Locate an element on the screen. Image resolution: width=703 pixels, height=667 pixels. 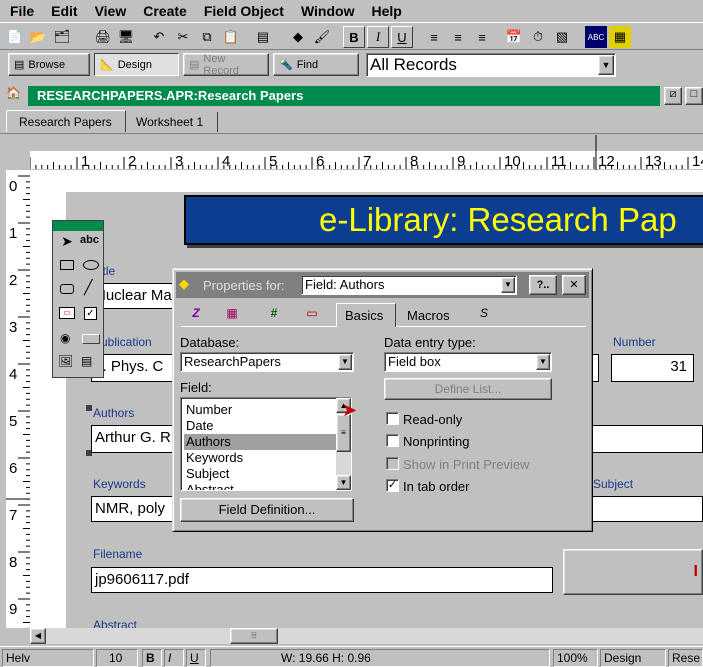
font-name: Helv is located at coordinates (48, 658).